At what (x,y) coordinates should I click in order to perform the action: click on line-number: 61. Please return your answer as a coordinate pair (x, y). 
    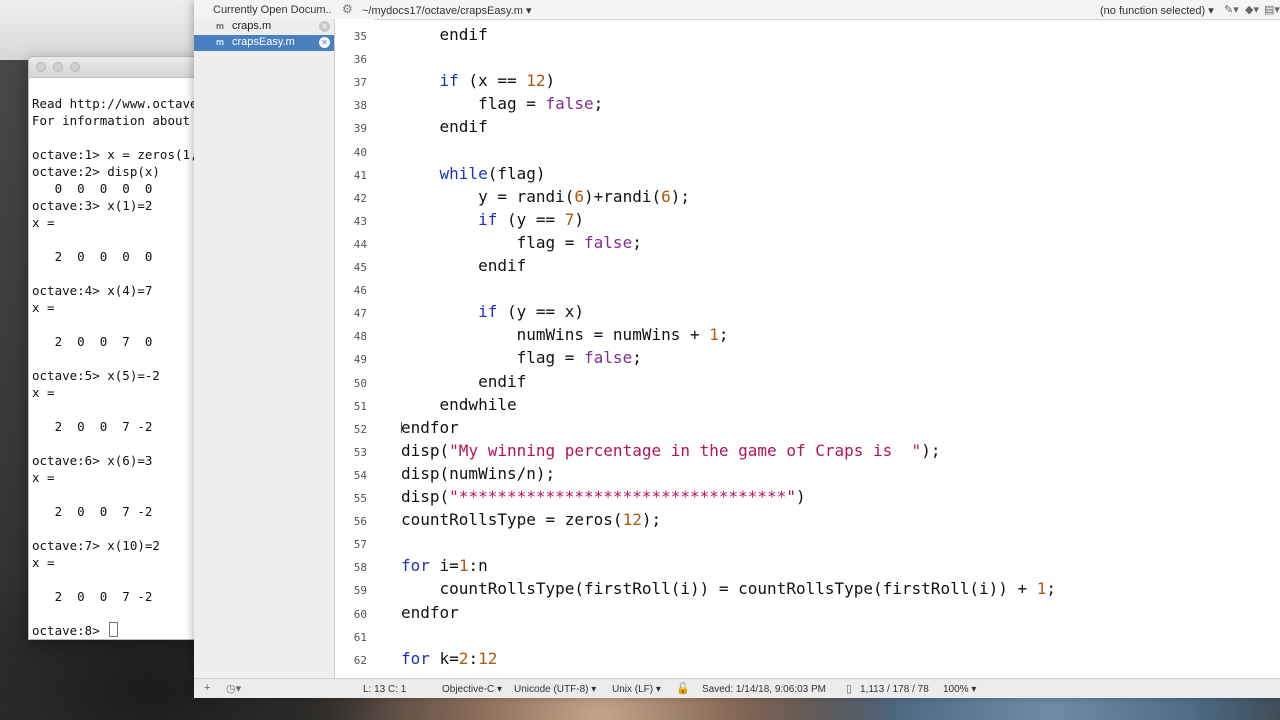
    Looking at the image, I should click on (360, 637).